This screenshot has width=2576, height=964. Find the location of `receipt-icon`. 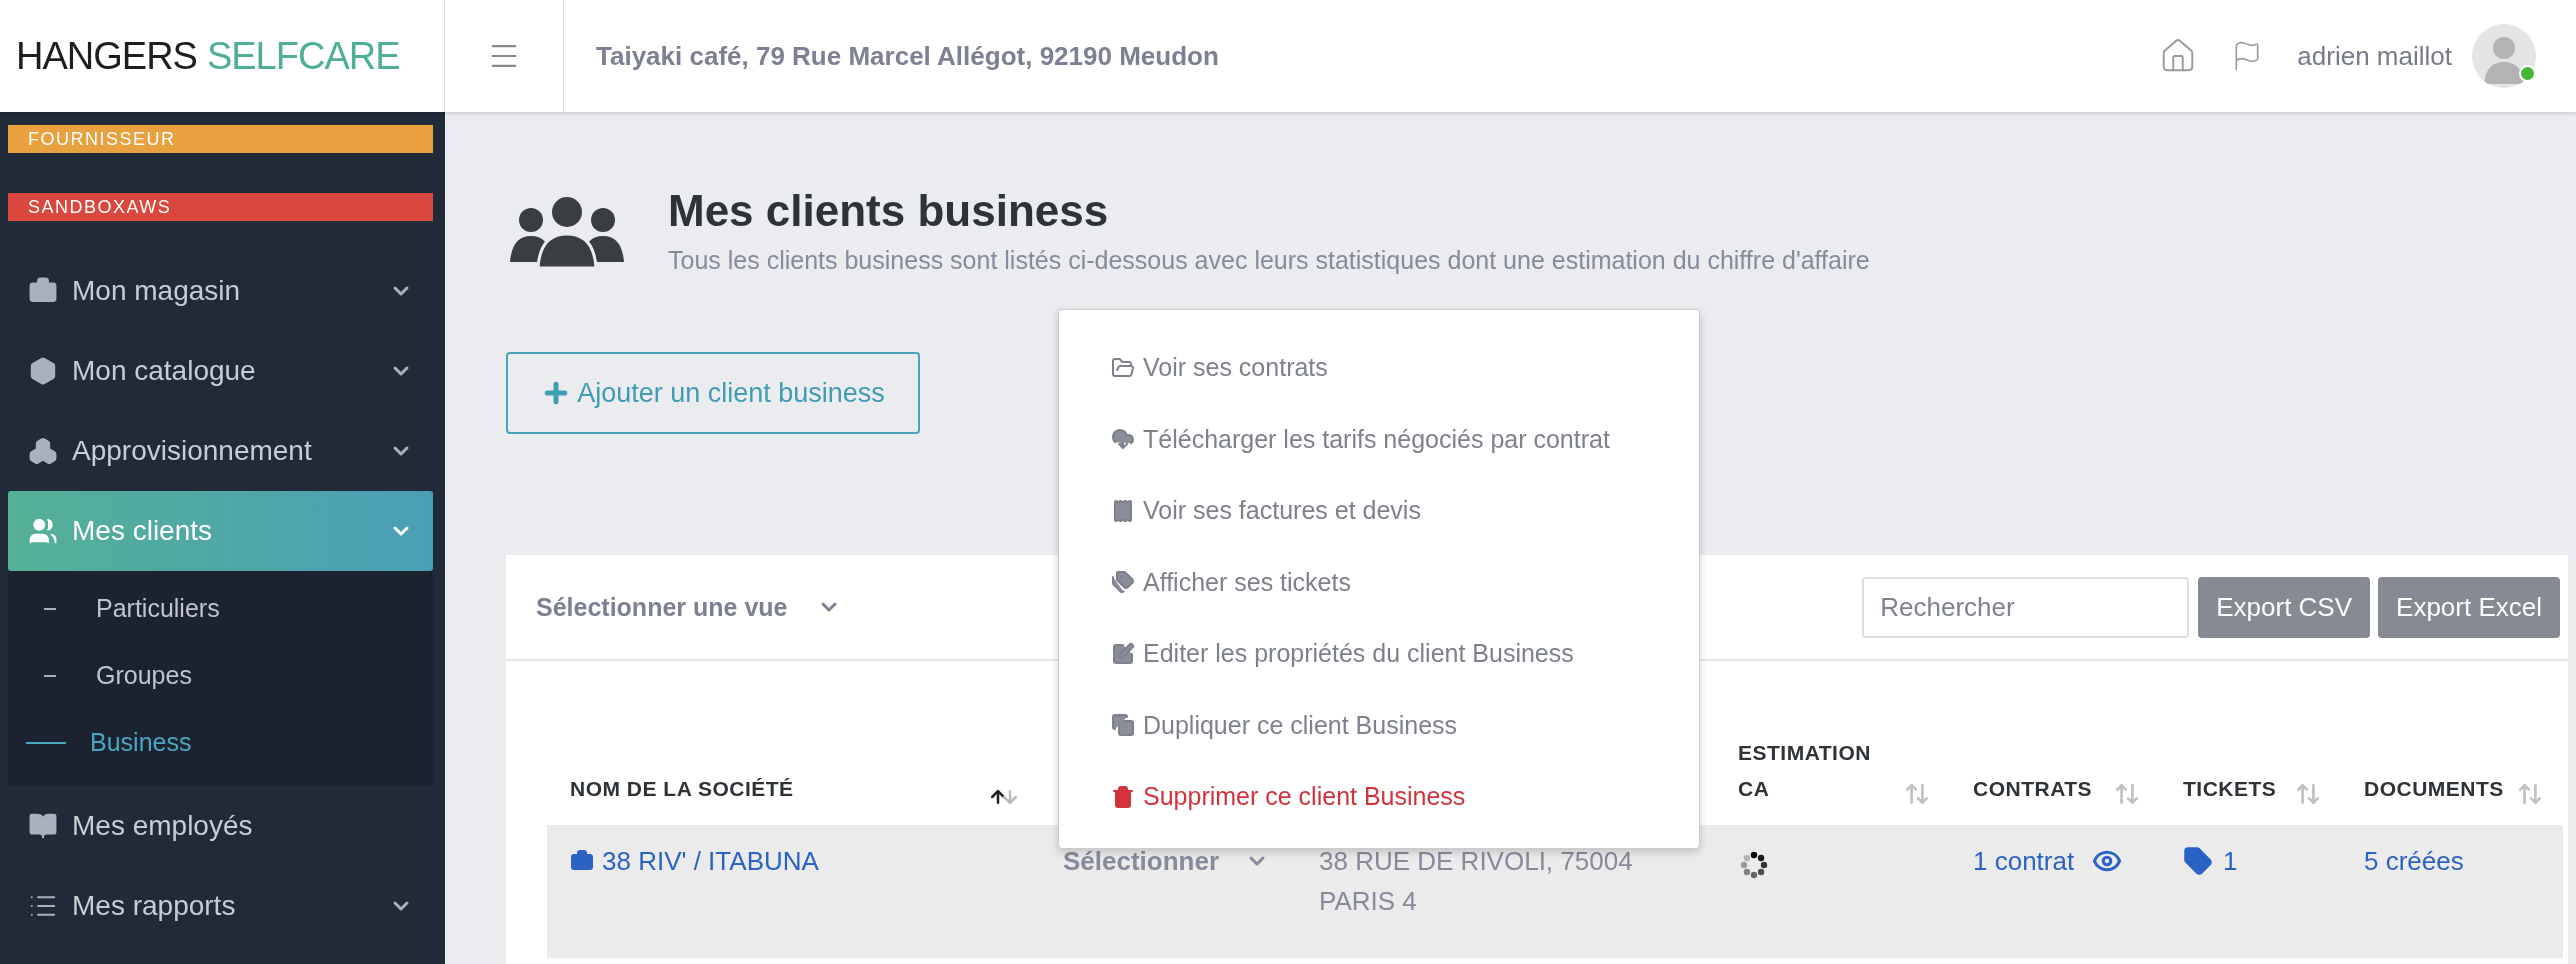

receipt-icon is located at coordinates (1123, 510).